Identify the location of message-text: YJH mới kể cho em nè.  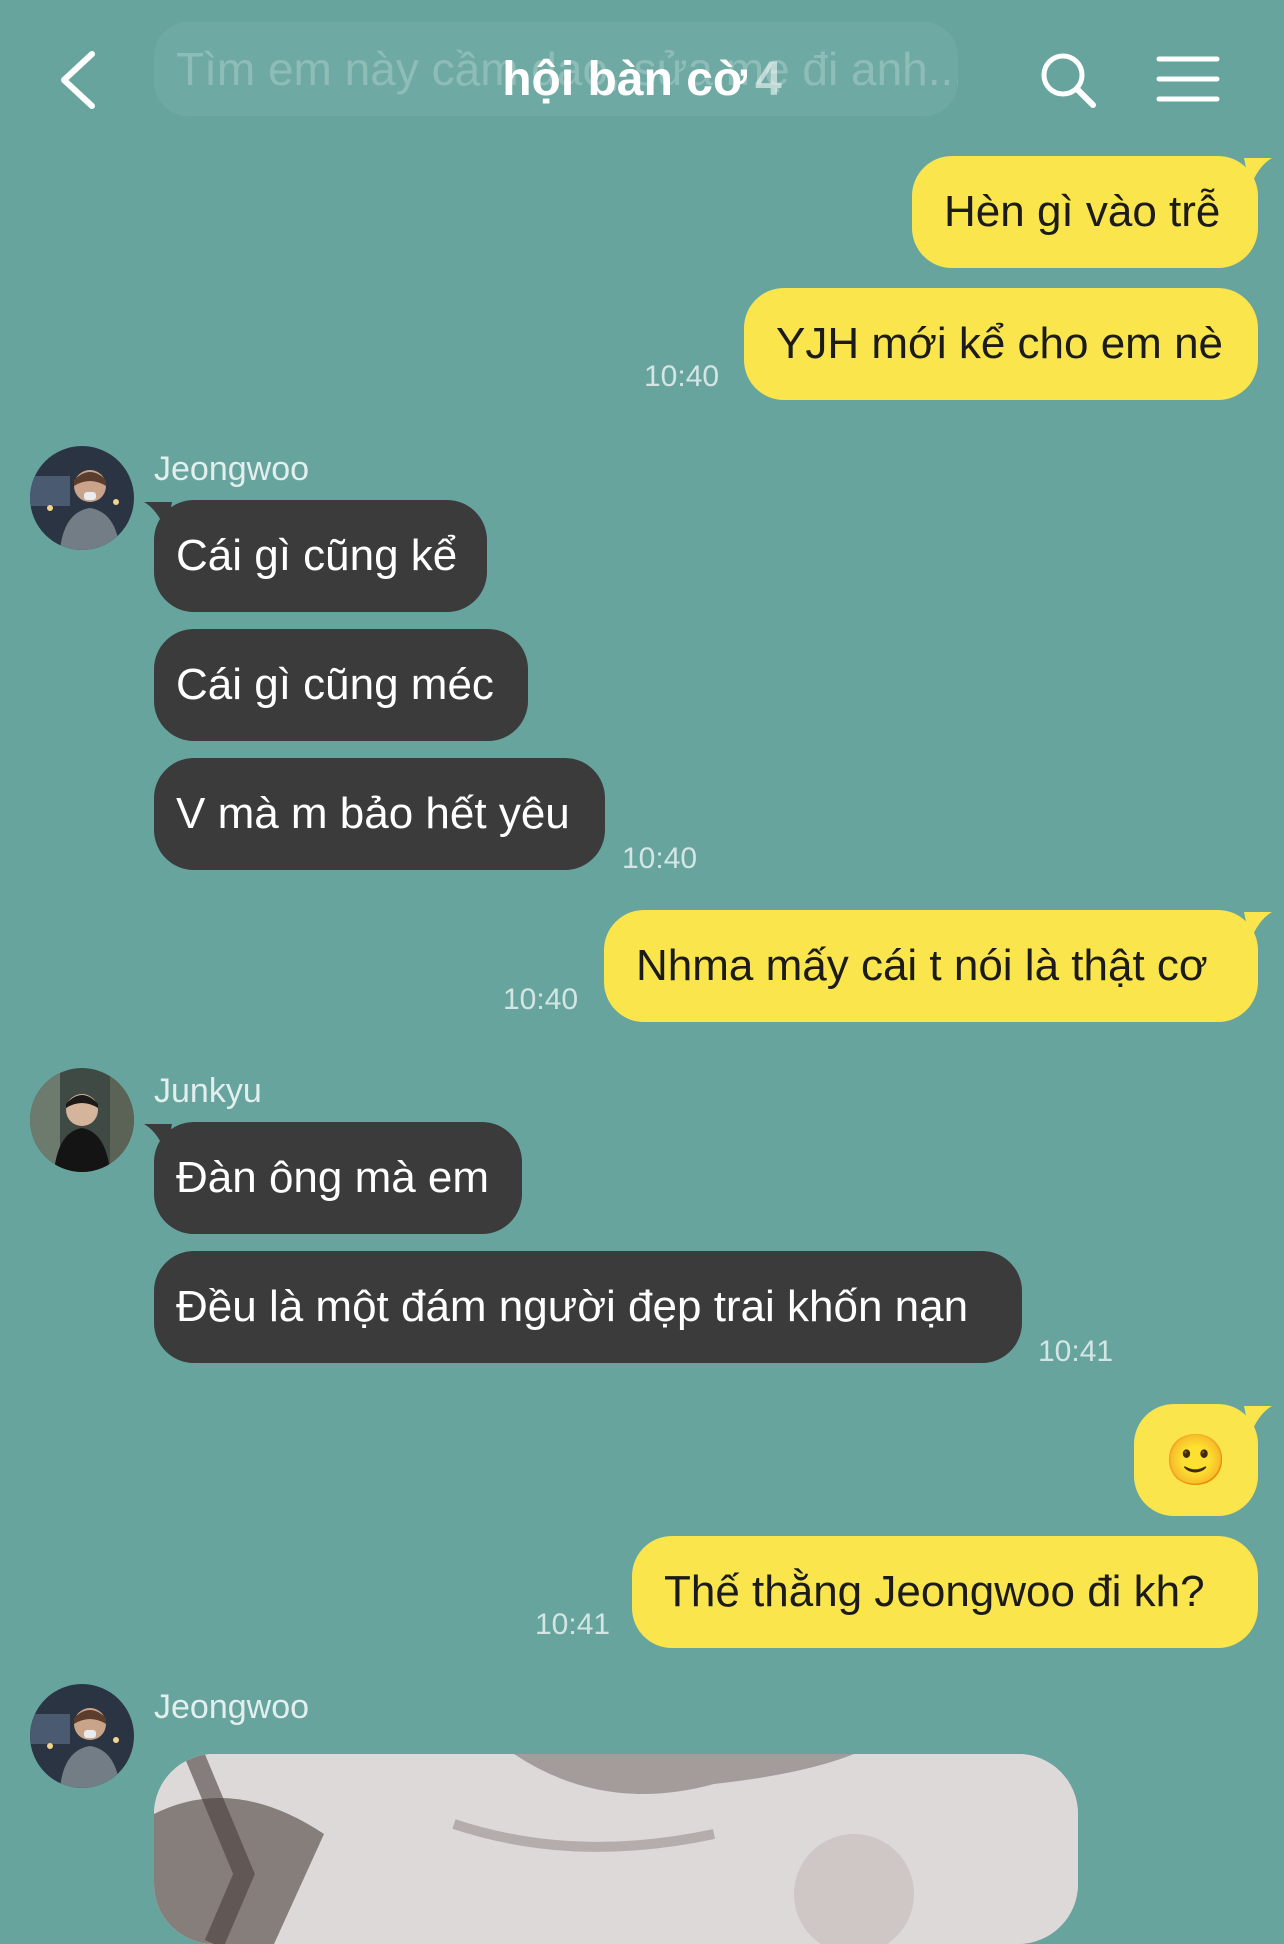
(1000, 343).